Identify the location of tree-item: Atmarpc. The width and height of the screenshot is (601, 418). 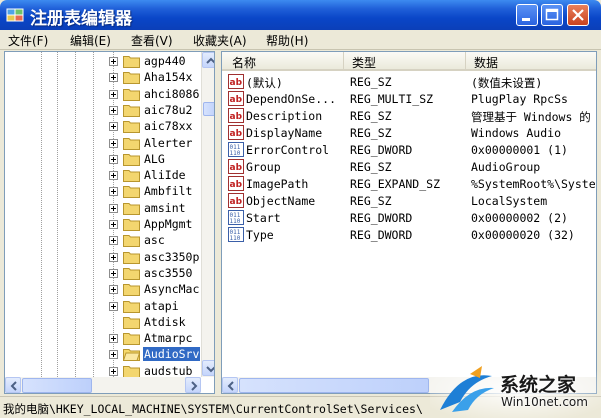
(105, 338).